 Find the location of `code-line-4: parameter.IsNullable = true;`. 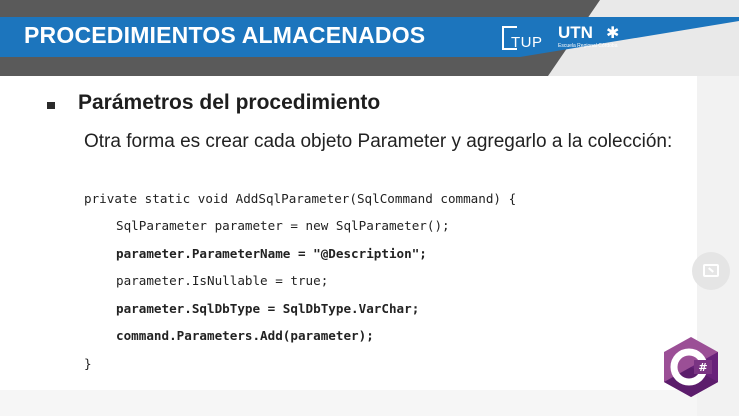

code-line-4: parameter.IsNullable = true; is located at coordinates (222, 280).